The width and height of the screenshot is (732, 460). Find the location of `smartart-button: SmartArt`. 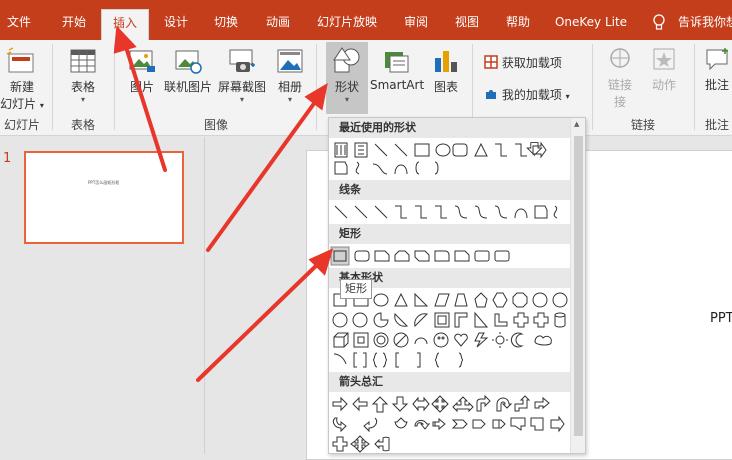

smartart-button: SmartArt is located at coordinates (397, 69).